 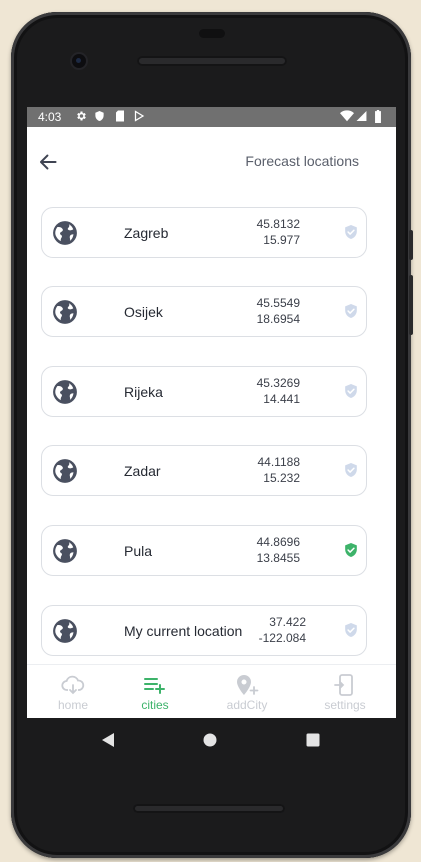 What do you see at coordinates (204, 391) in the screenshot?
I see `location-card-rijeka: Rijeka 45.3269 14.441` at bounding box center [204, 391].